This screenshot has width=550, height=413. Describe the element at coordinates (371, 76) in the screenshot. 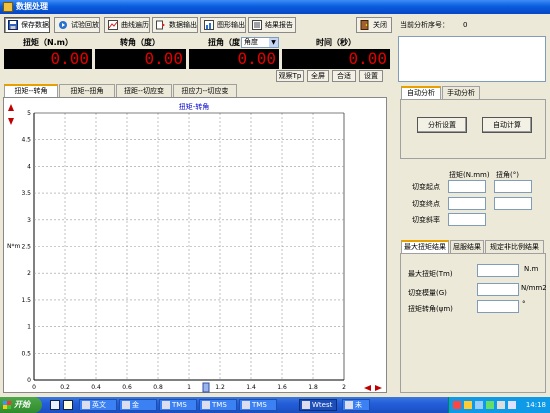

I see `settings-button: 设置` at that location.